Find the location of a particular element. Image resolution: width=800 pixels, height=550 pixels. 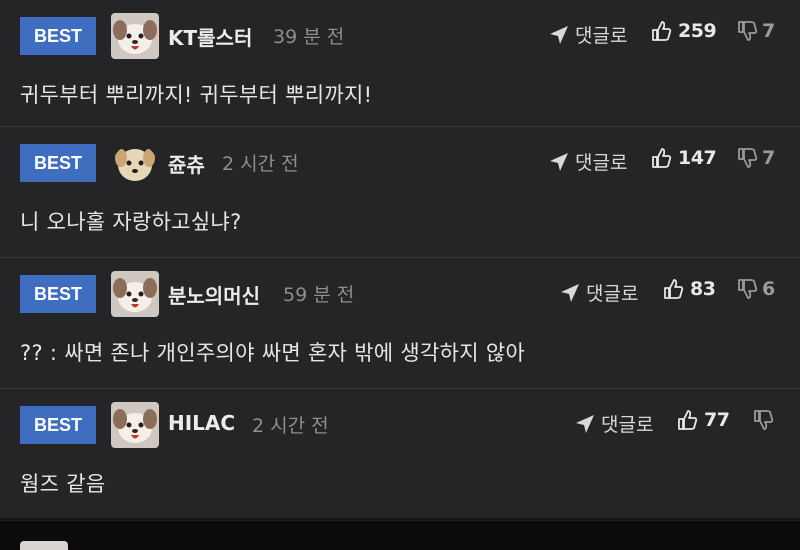

username: KT롤스터 is located at coordinates (210, 36).